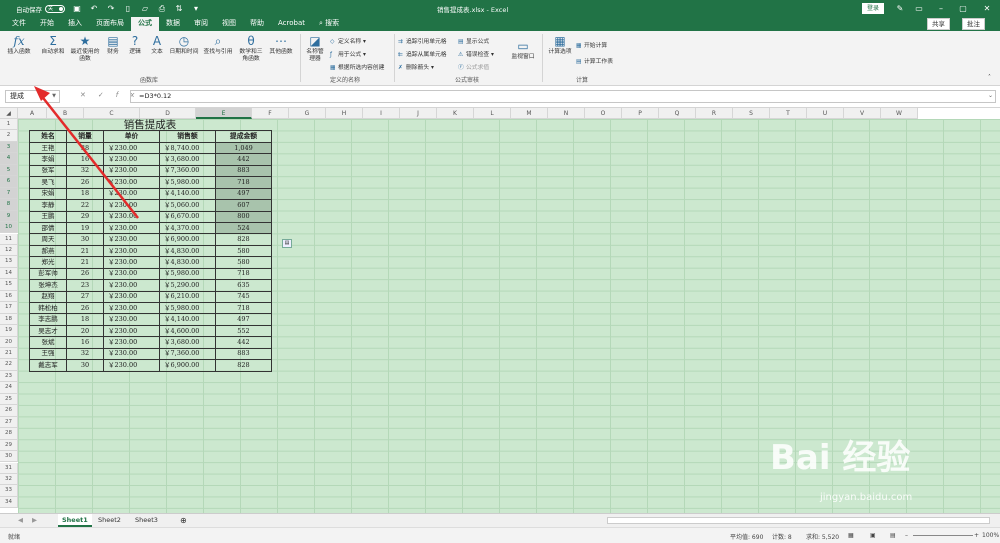 The width and height of the screenshot is (1000, 543). Describe the element at coordinates (9, 468) in the screenshot. I see `row-header-31: 31` at that location.